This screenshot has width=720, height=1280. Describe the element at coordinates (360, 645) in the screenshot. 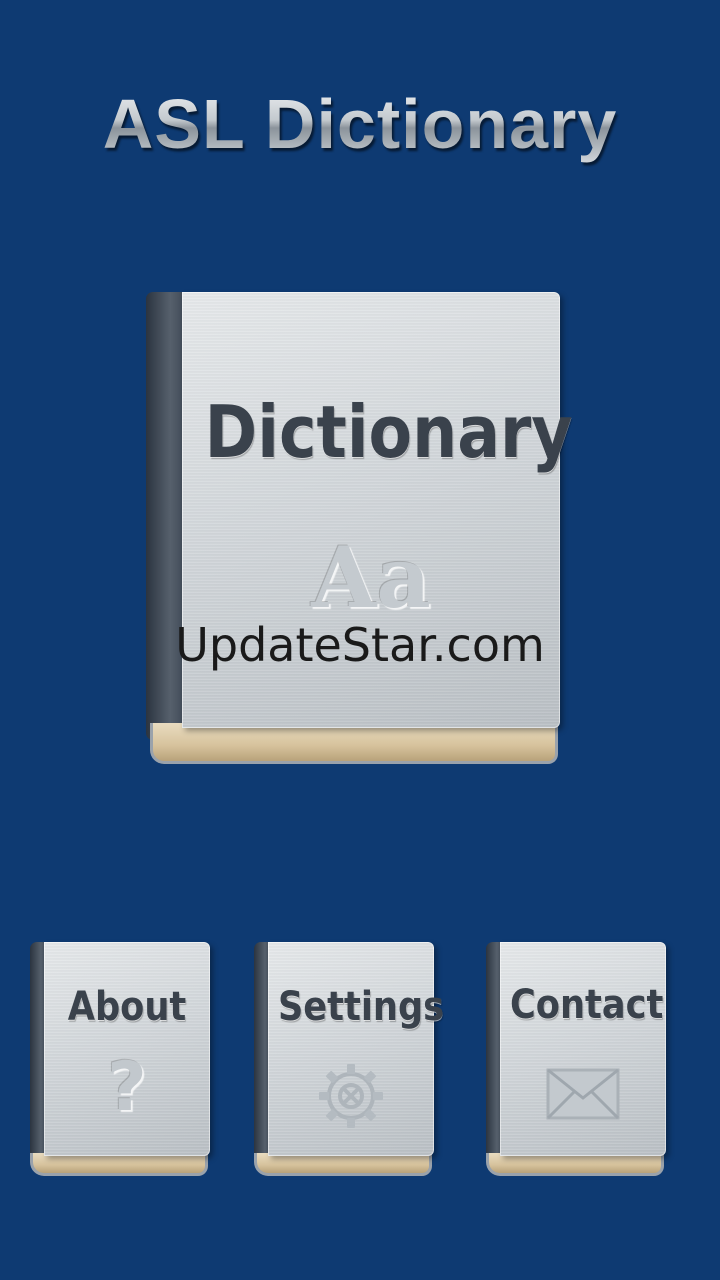

I see `watermark-text: UpdateStar.com` at that location.